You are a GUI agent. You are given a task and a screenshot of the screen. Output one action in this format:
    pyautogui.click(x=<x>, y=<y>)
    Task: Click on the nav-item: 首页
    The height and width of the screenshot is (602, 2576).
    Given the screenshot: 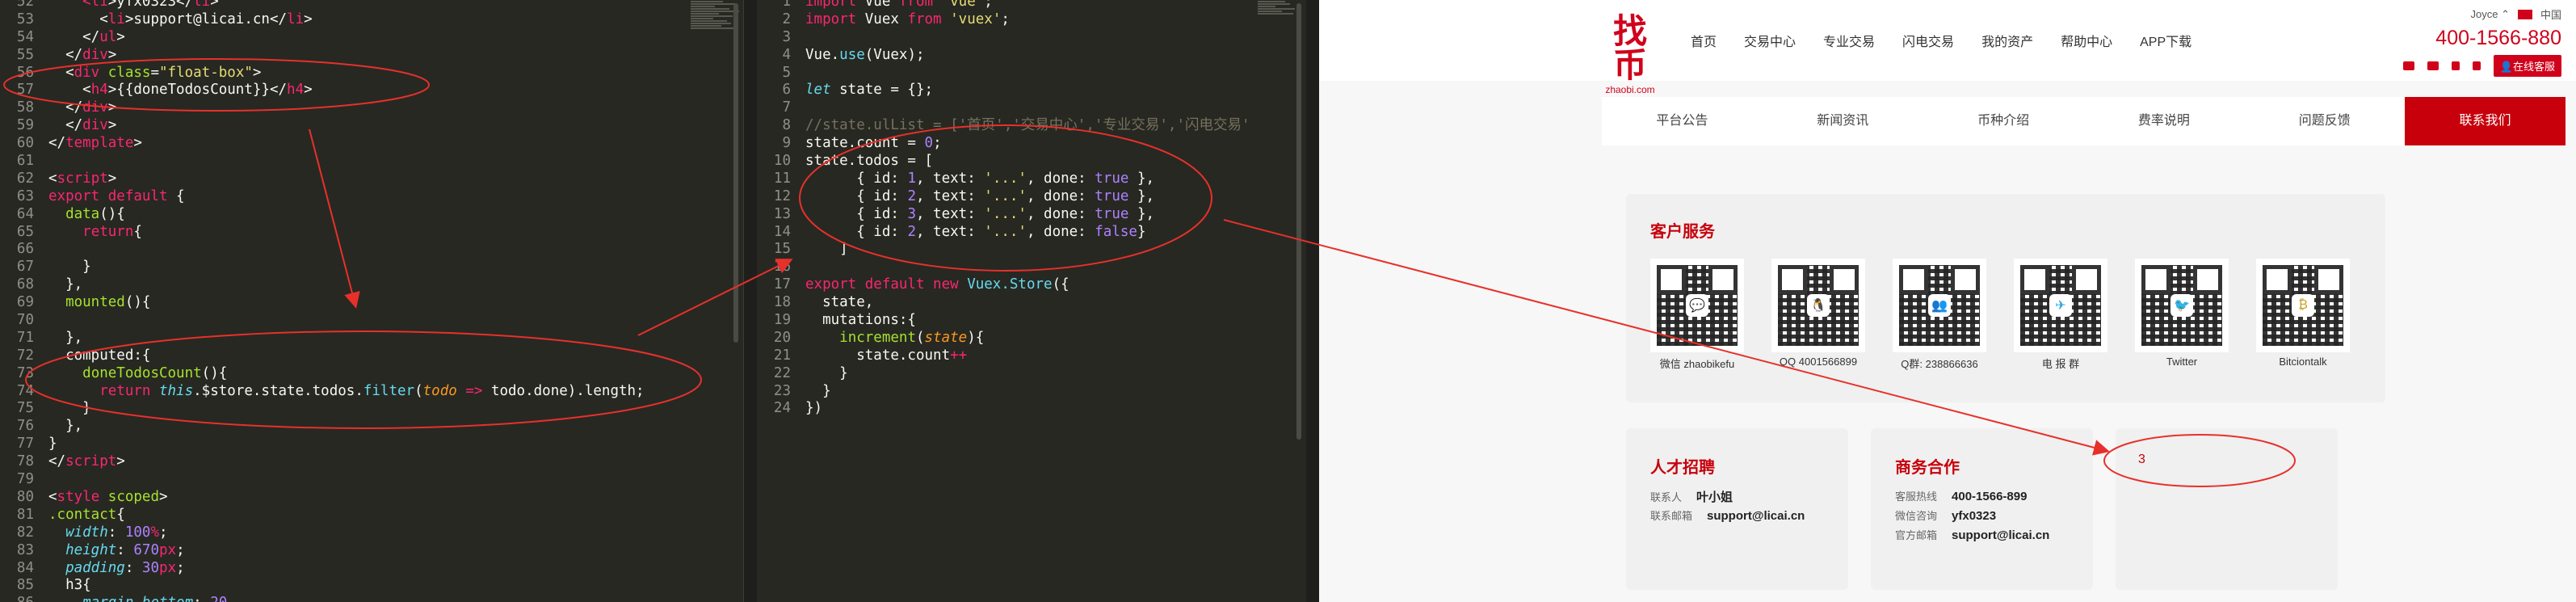 What is the action you would take?
    pyautogui.click(x=1704, y=40)
    